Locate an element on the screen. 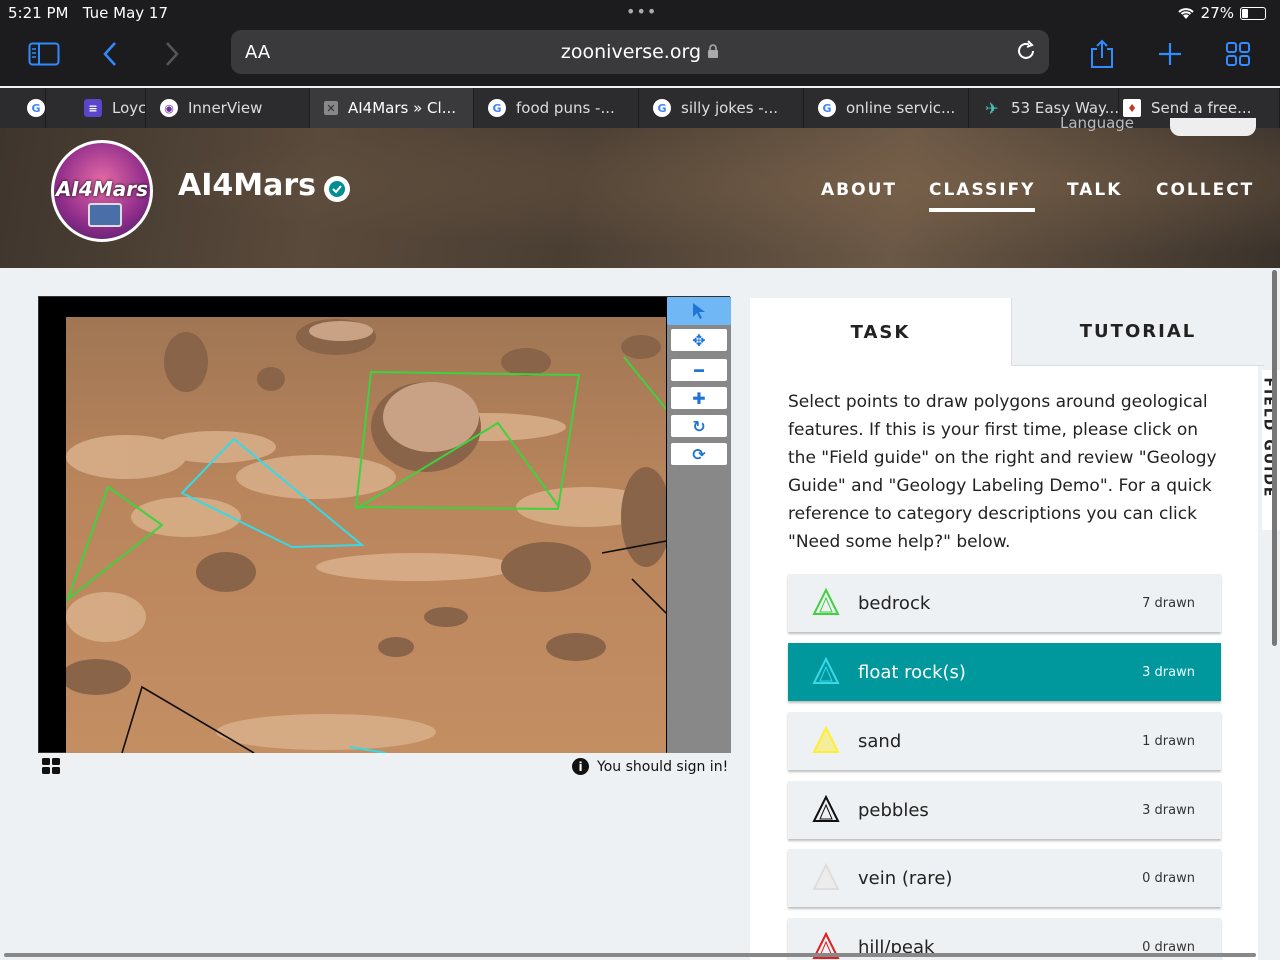 This screenshot has width=1280, height=960. nav-classify: CLASSIFY is located at coordinates (982, 196).